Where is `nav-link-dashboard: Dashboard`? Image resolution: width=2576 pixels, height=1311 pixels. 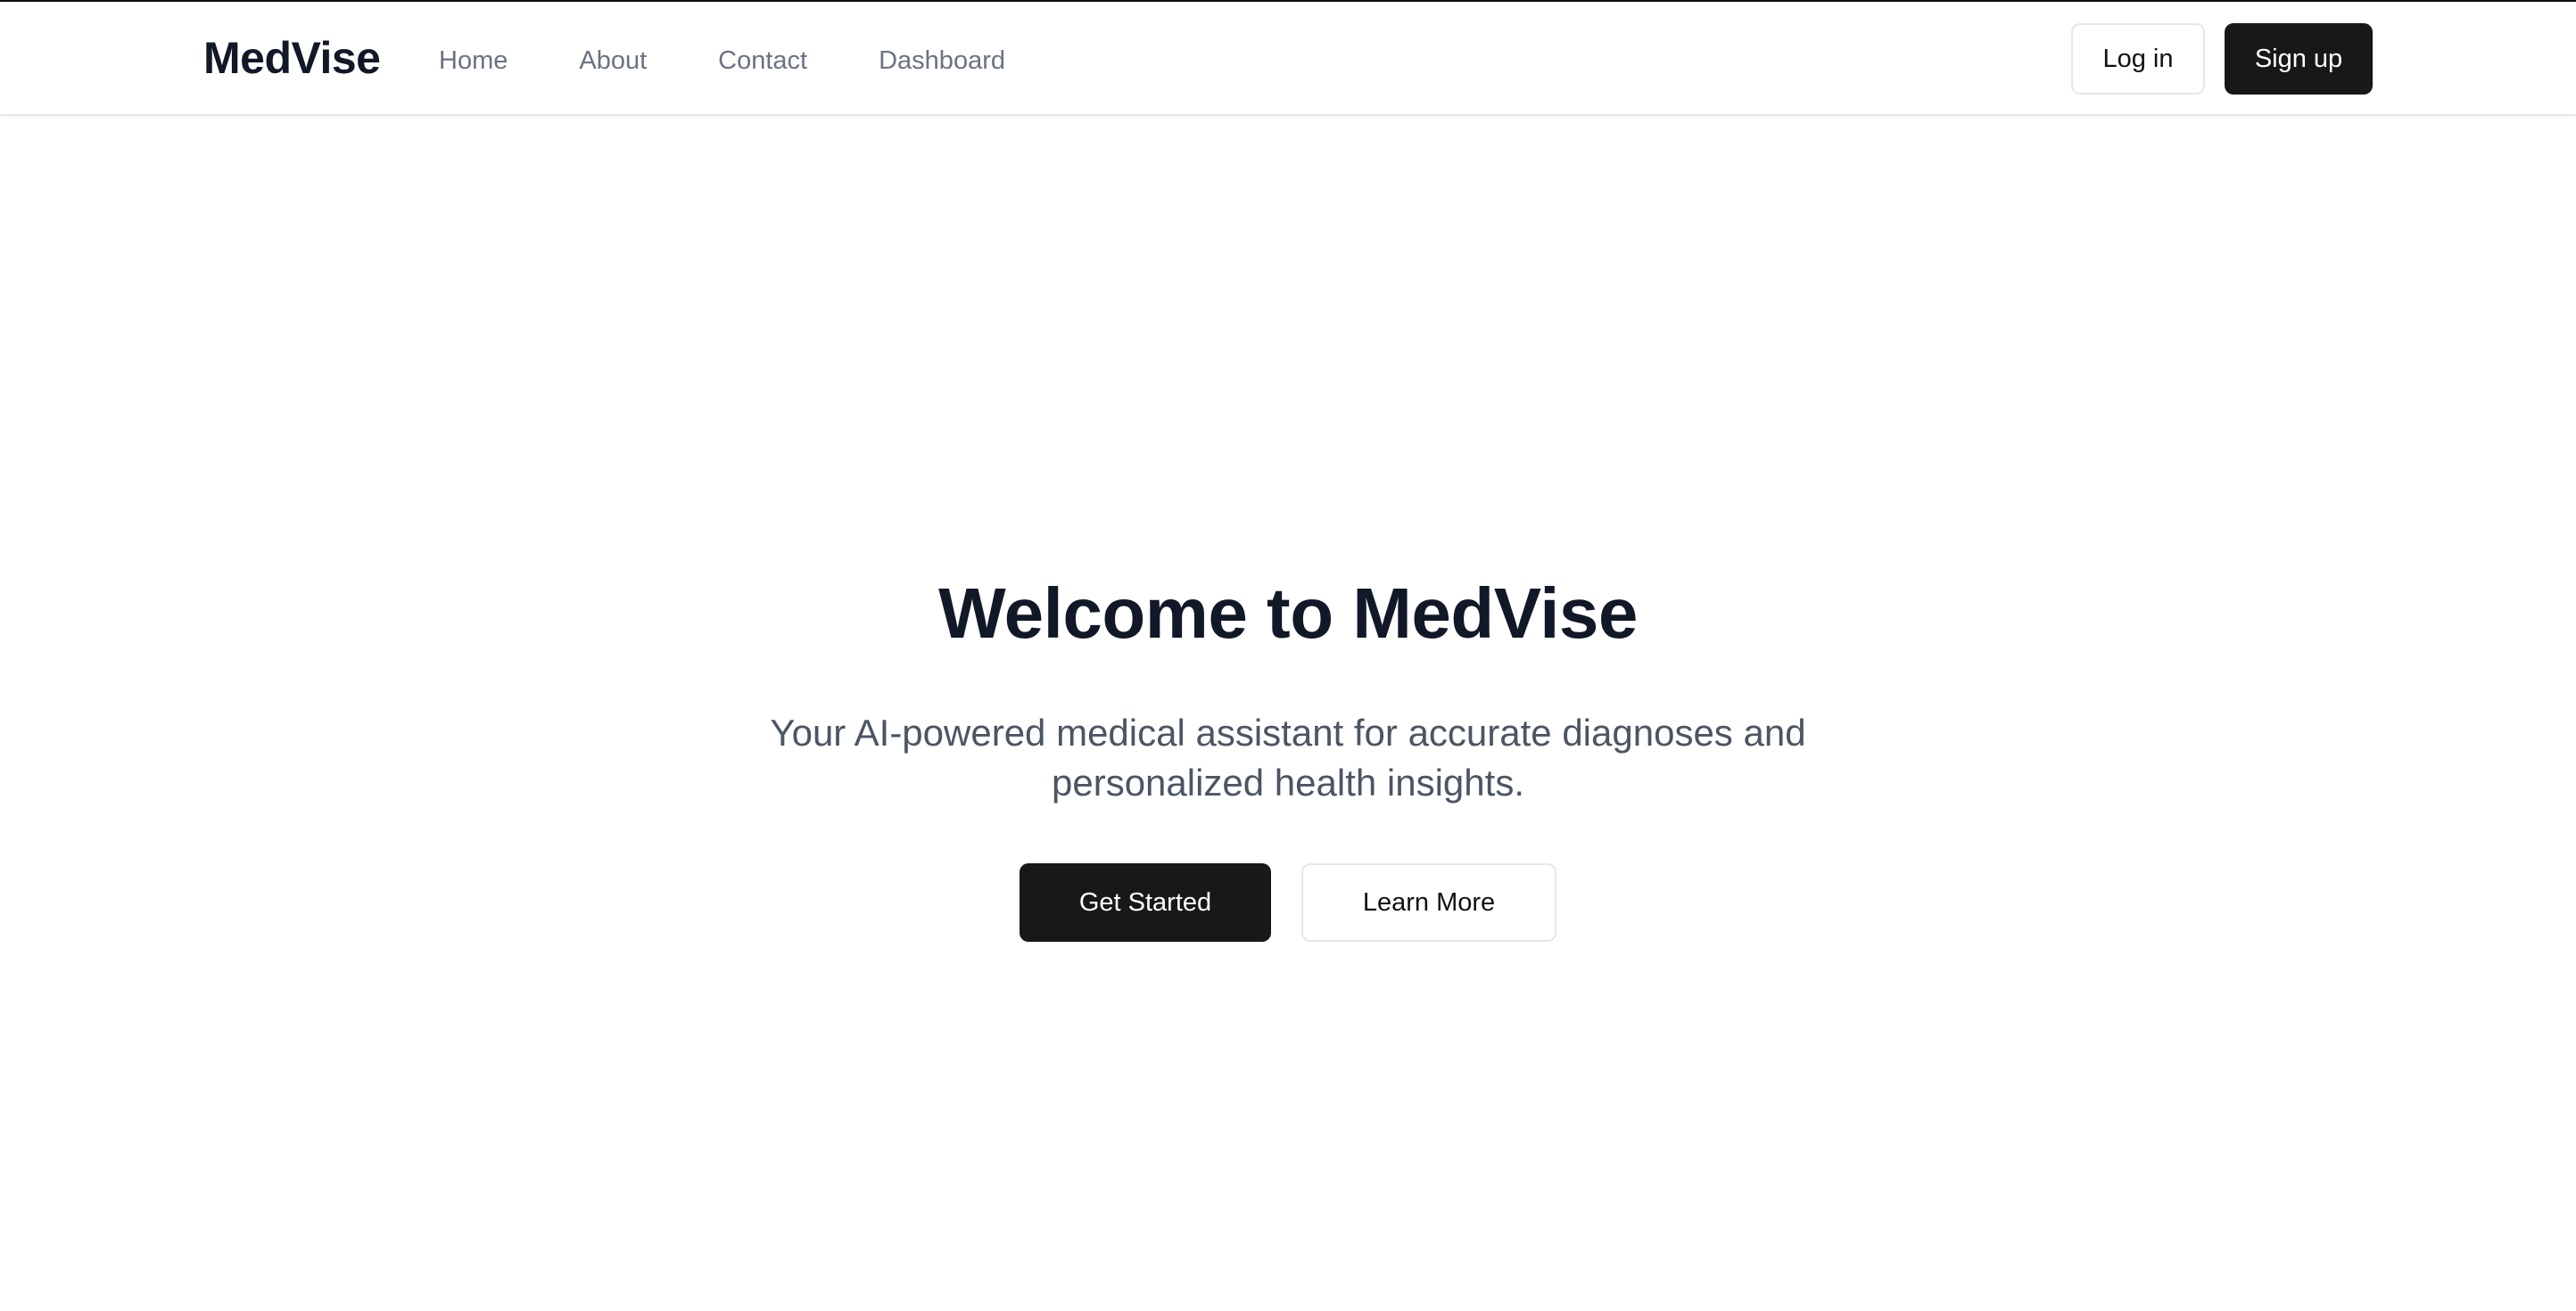 nav-link-dashboard: Dashboard is located at coordinates (942, 61).